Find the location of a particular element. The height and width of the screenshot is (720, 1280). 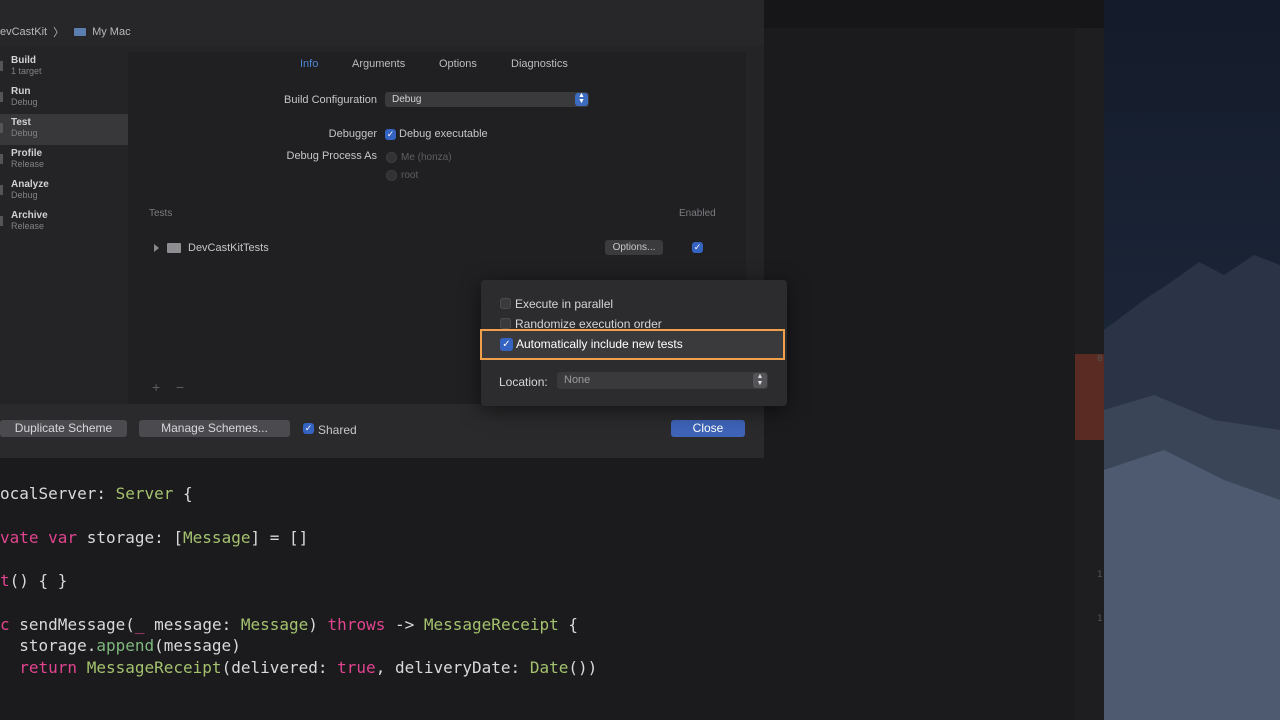

location-popup: None ▲ ▼ is located at coordinates (662, 380).